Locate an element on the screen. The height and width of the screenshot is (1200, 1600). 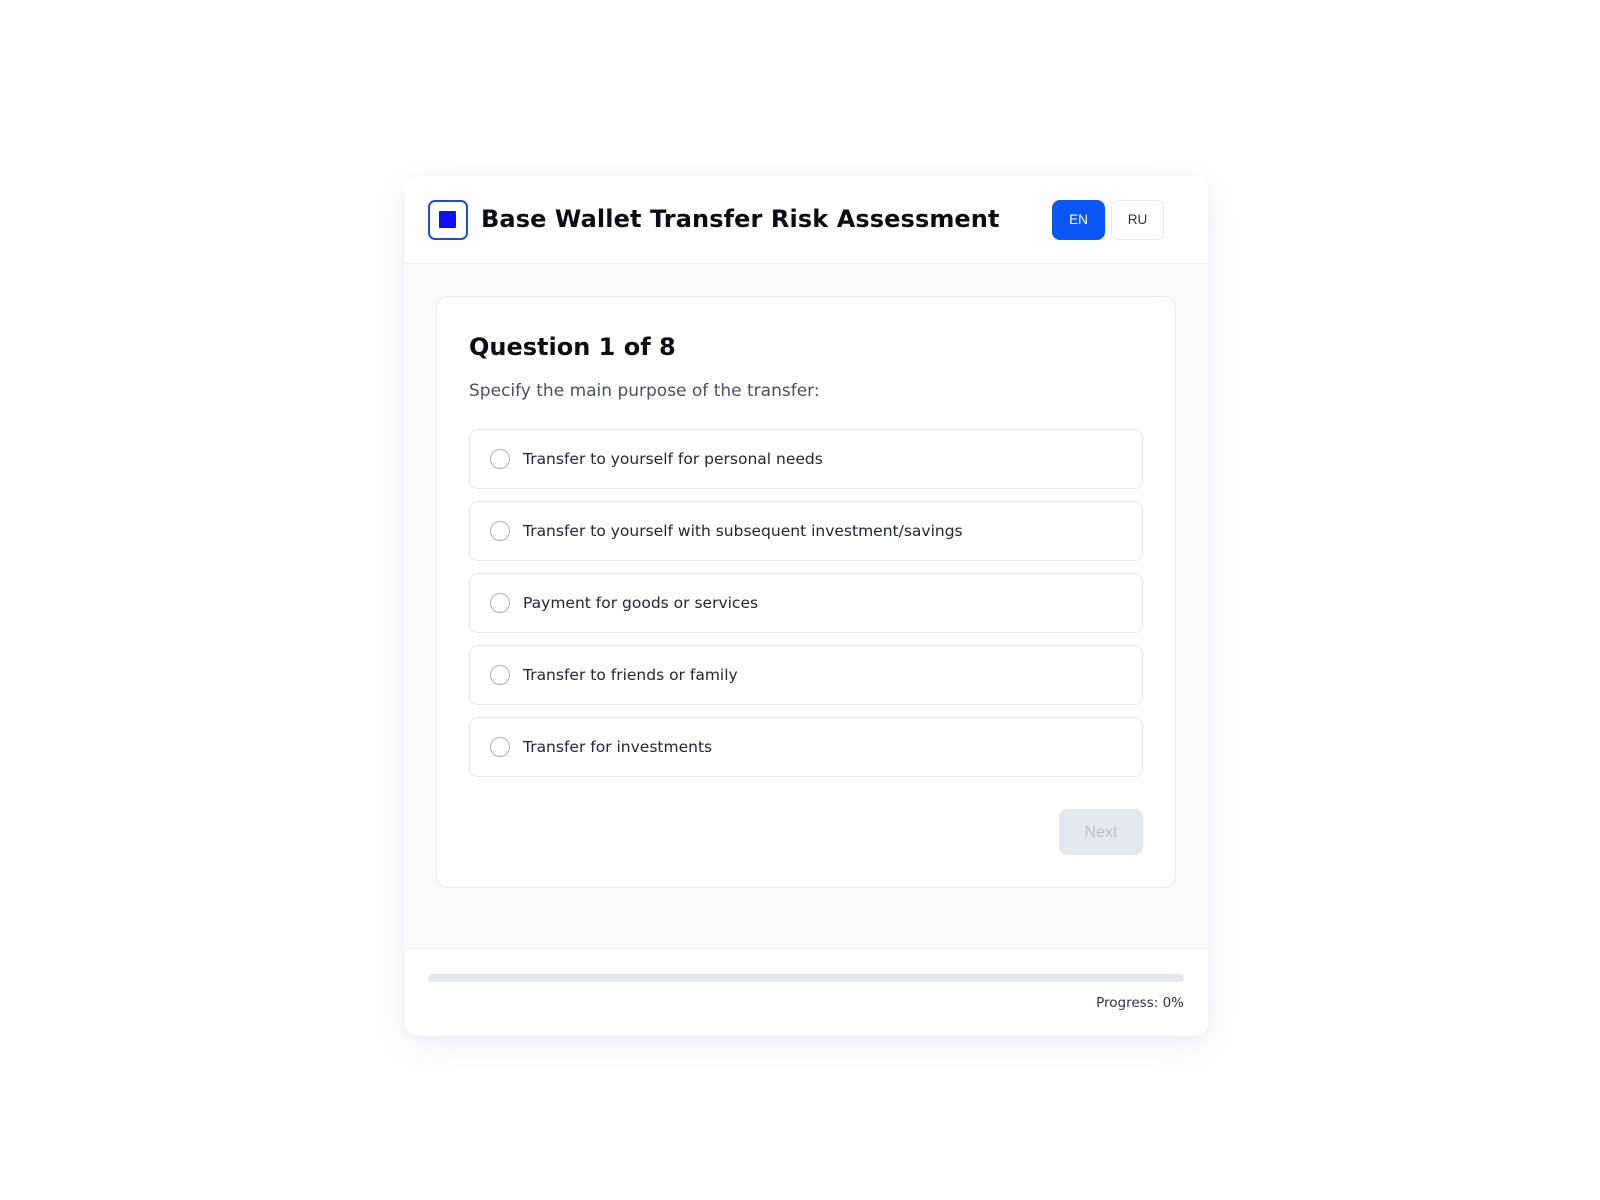
progress-footer: Progress: 0% is located at coordinates (806, 992).